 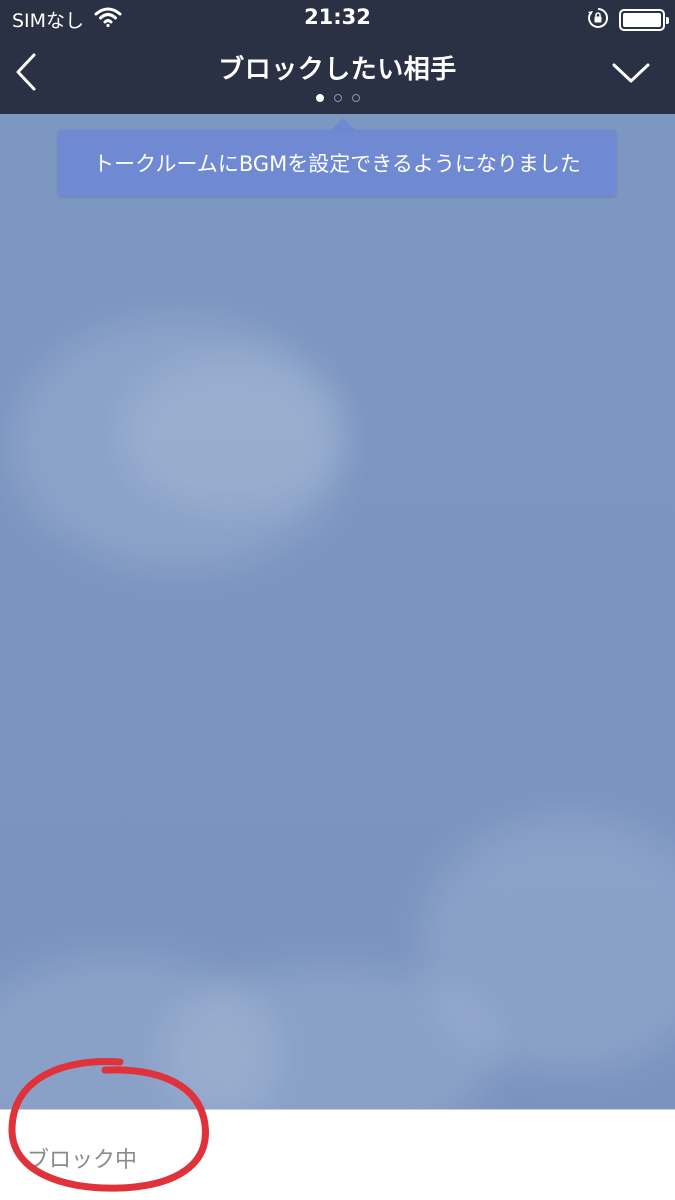 What do you see at coordinates (230, 434) in the screenshot?
I see `cloud-decoration` at bounding box center [230, 434].